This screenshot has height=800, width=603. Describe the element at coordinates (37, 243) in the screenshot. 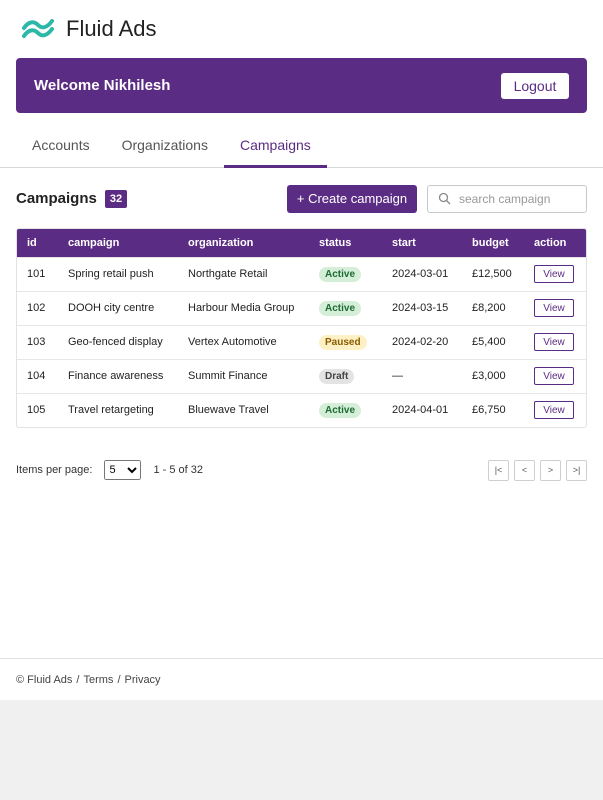

I see `column-header-id: id` at that location.